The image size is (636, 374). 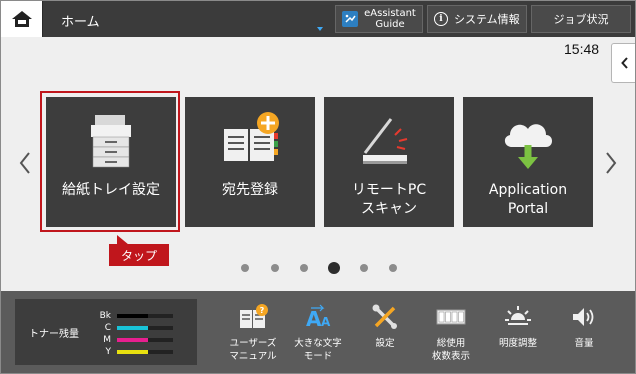 I want to click on counter-icon, so click(x=451, y=317).